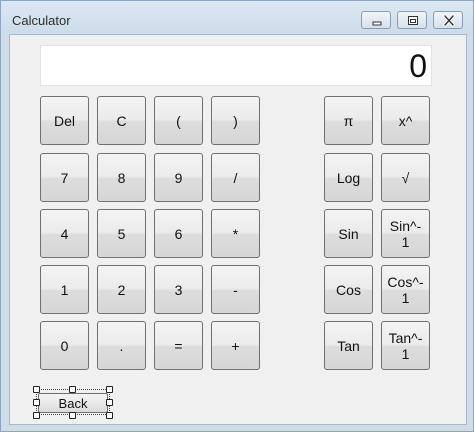 This screenshot has height=432, width=474. Describe the element at coordinates (109, 402) in the screenshot. I see `resize-handle-right` at that location.